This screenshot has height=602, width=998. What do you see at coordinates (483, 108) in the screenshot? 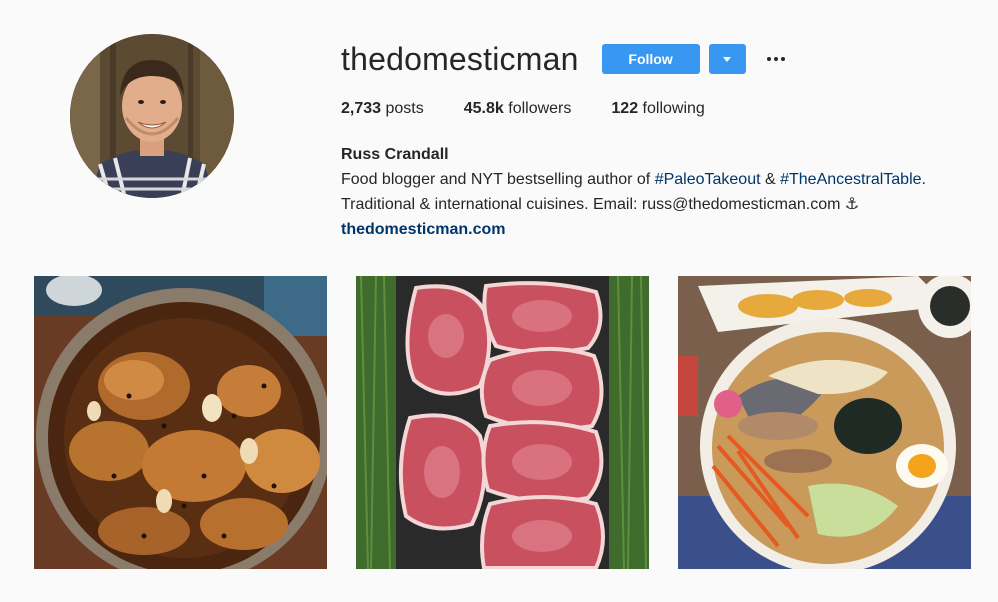
I see `followers-count: 45.8k` at bounding box center [483, 108].